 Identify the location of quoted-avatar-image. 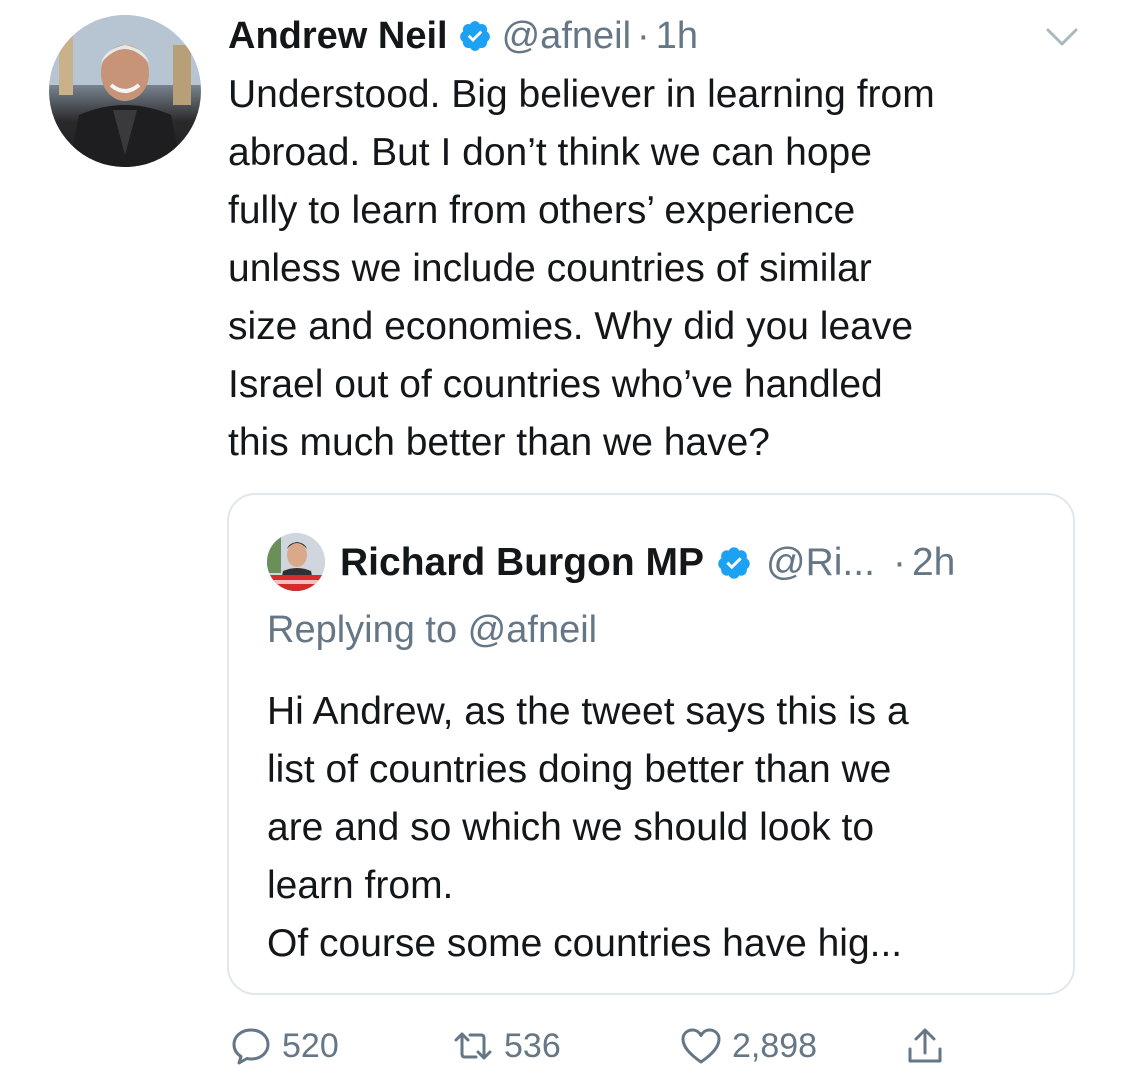
(296, 562).